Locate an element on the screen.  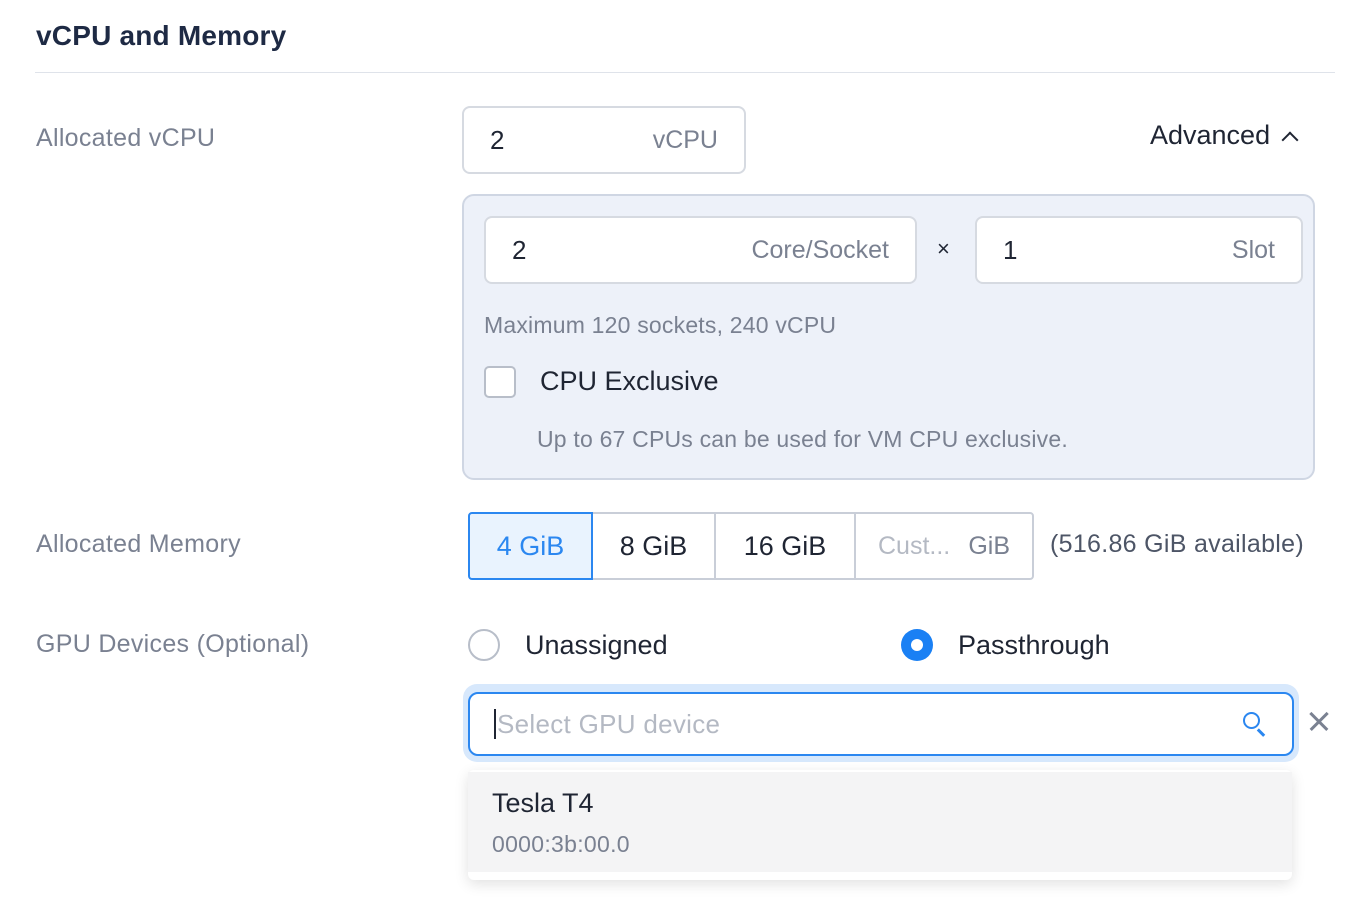
close-icon is located at coordinates (1319, 721).